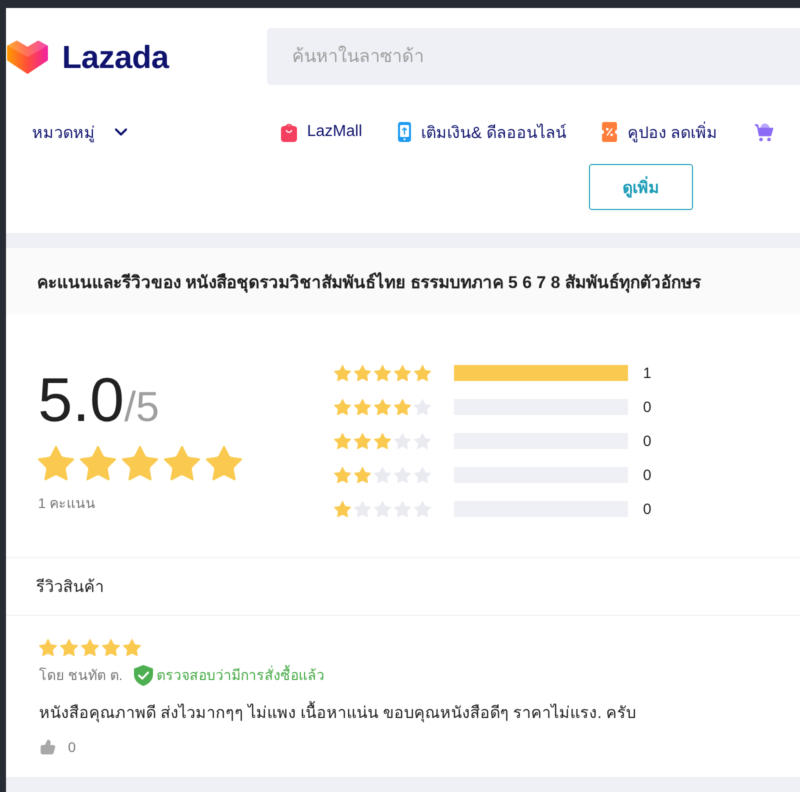 The image size is (800, 792). Describe the element at coordinates (115, 56) in the screenshot. I see `brand-name: Lazada` at that location.